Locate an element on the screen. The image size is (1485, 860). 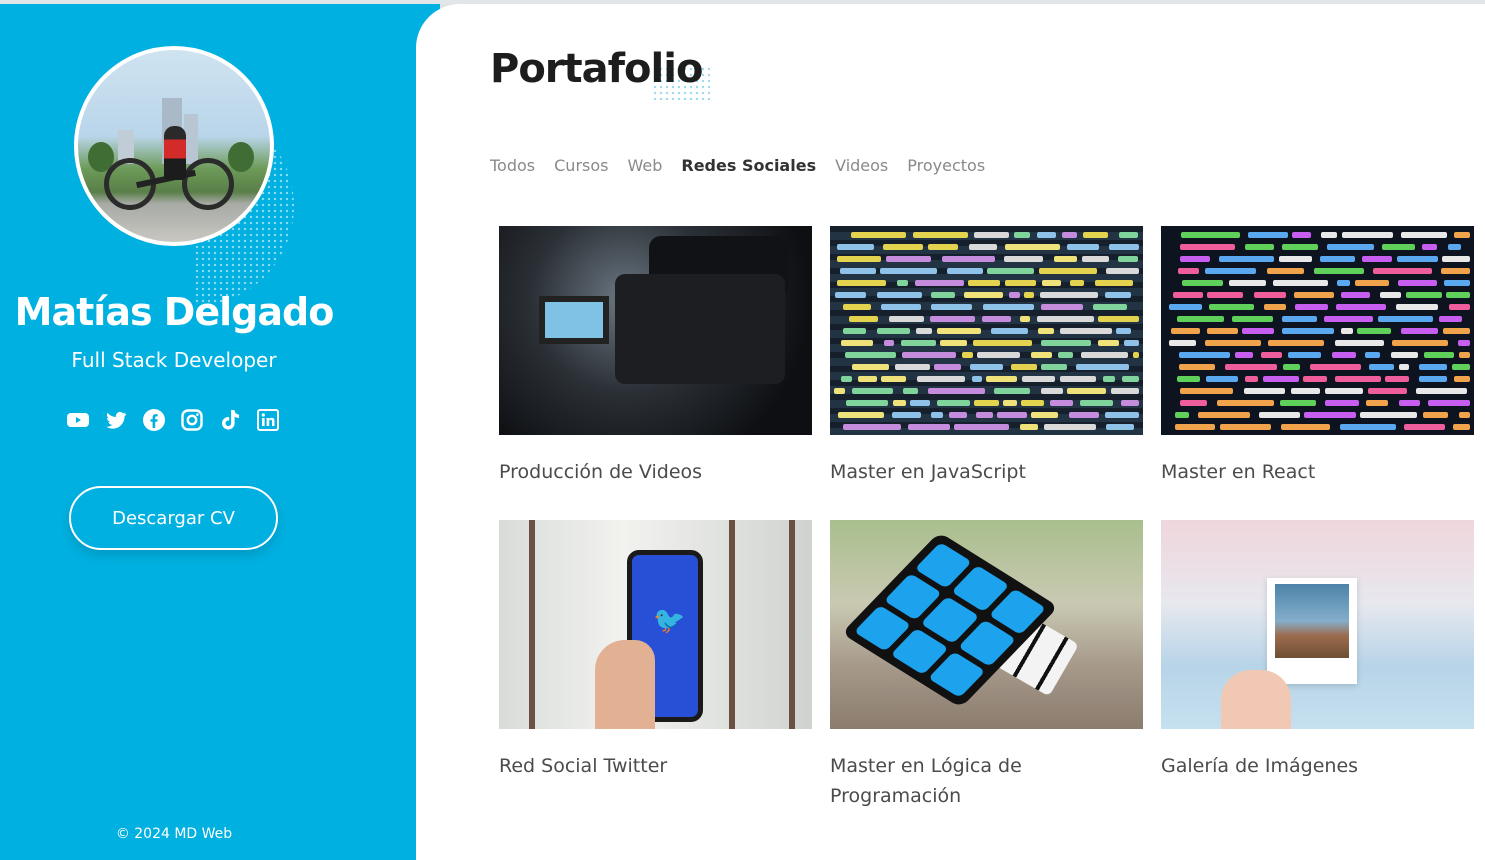
portfolio-item: Galería de Imágenes is located at coordinates (1317, 667).